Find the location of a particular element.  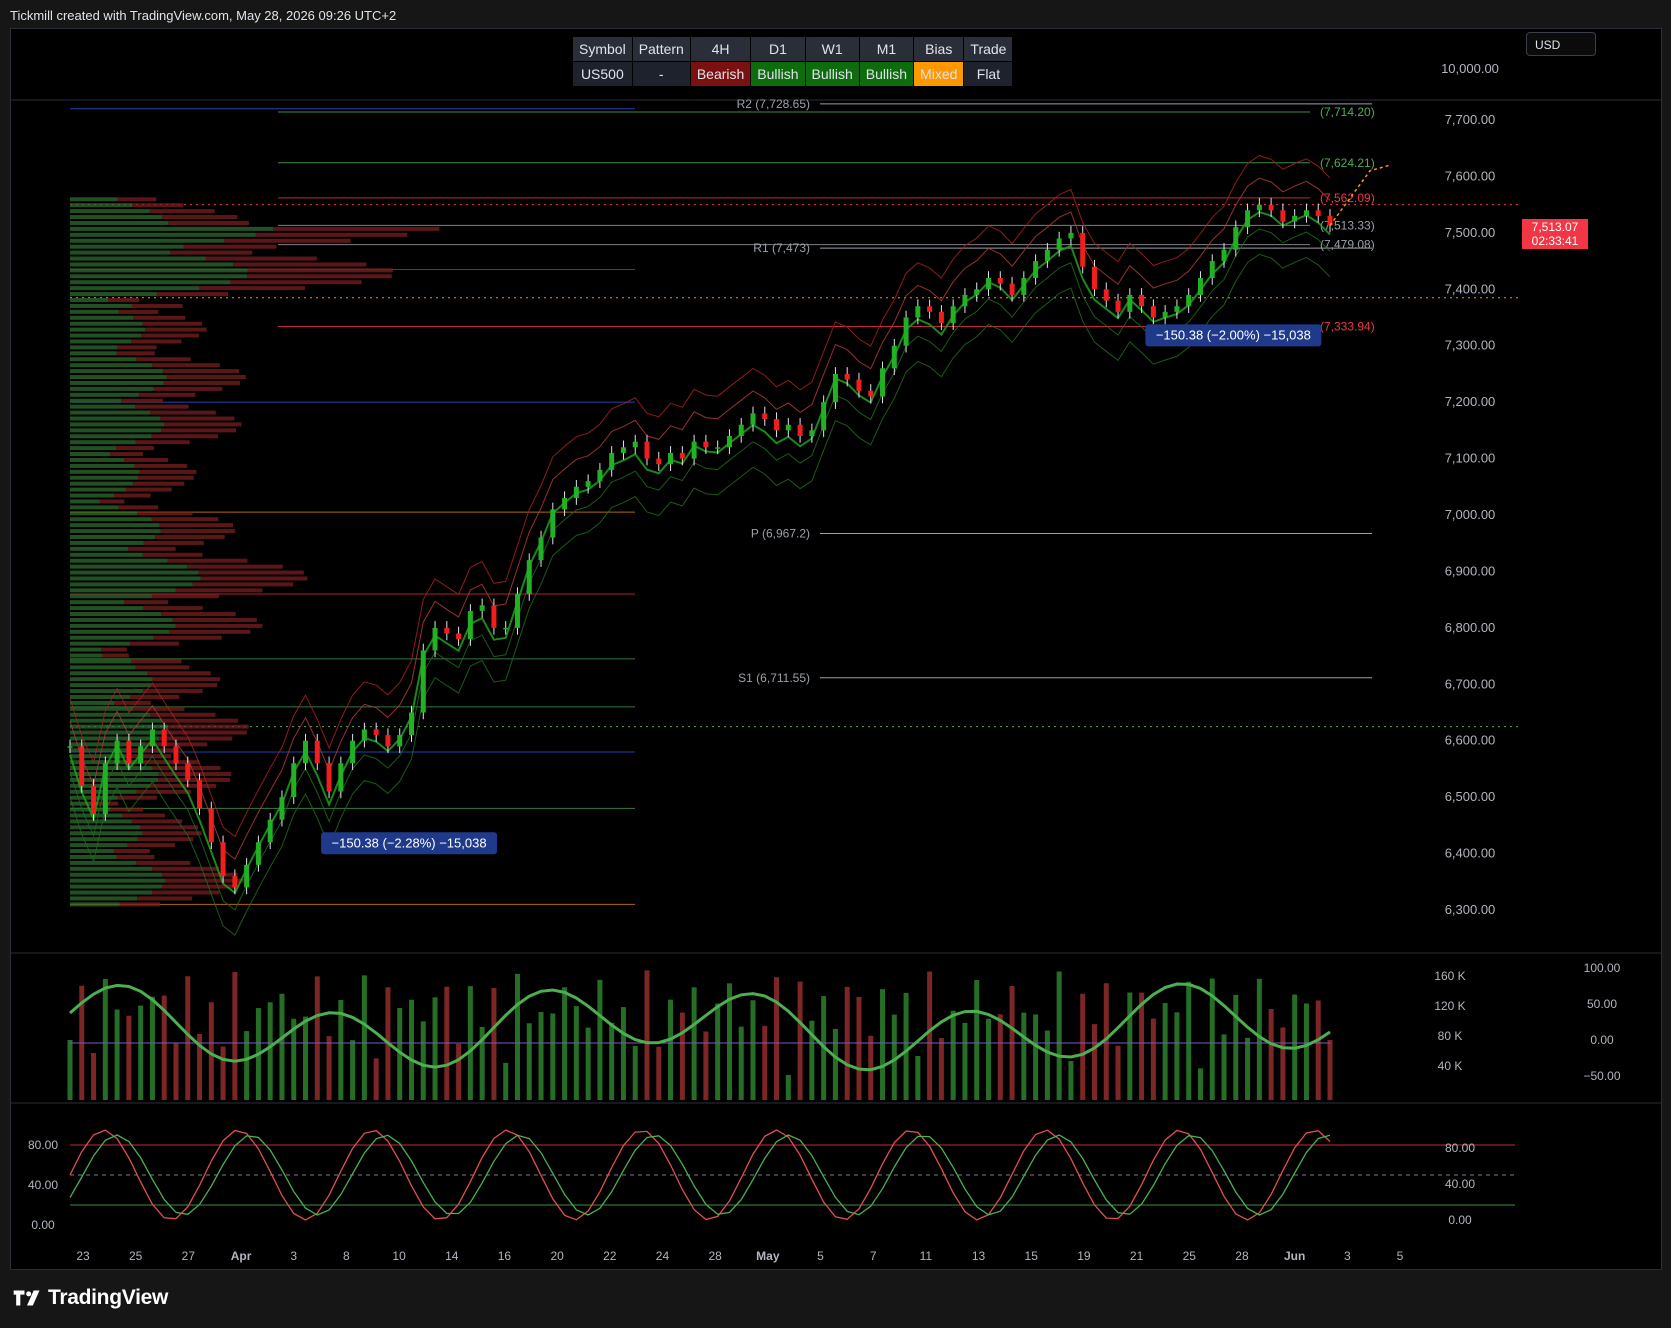

pivot-label-2: P (6,967.2) is located at coordinates (780, 534).